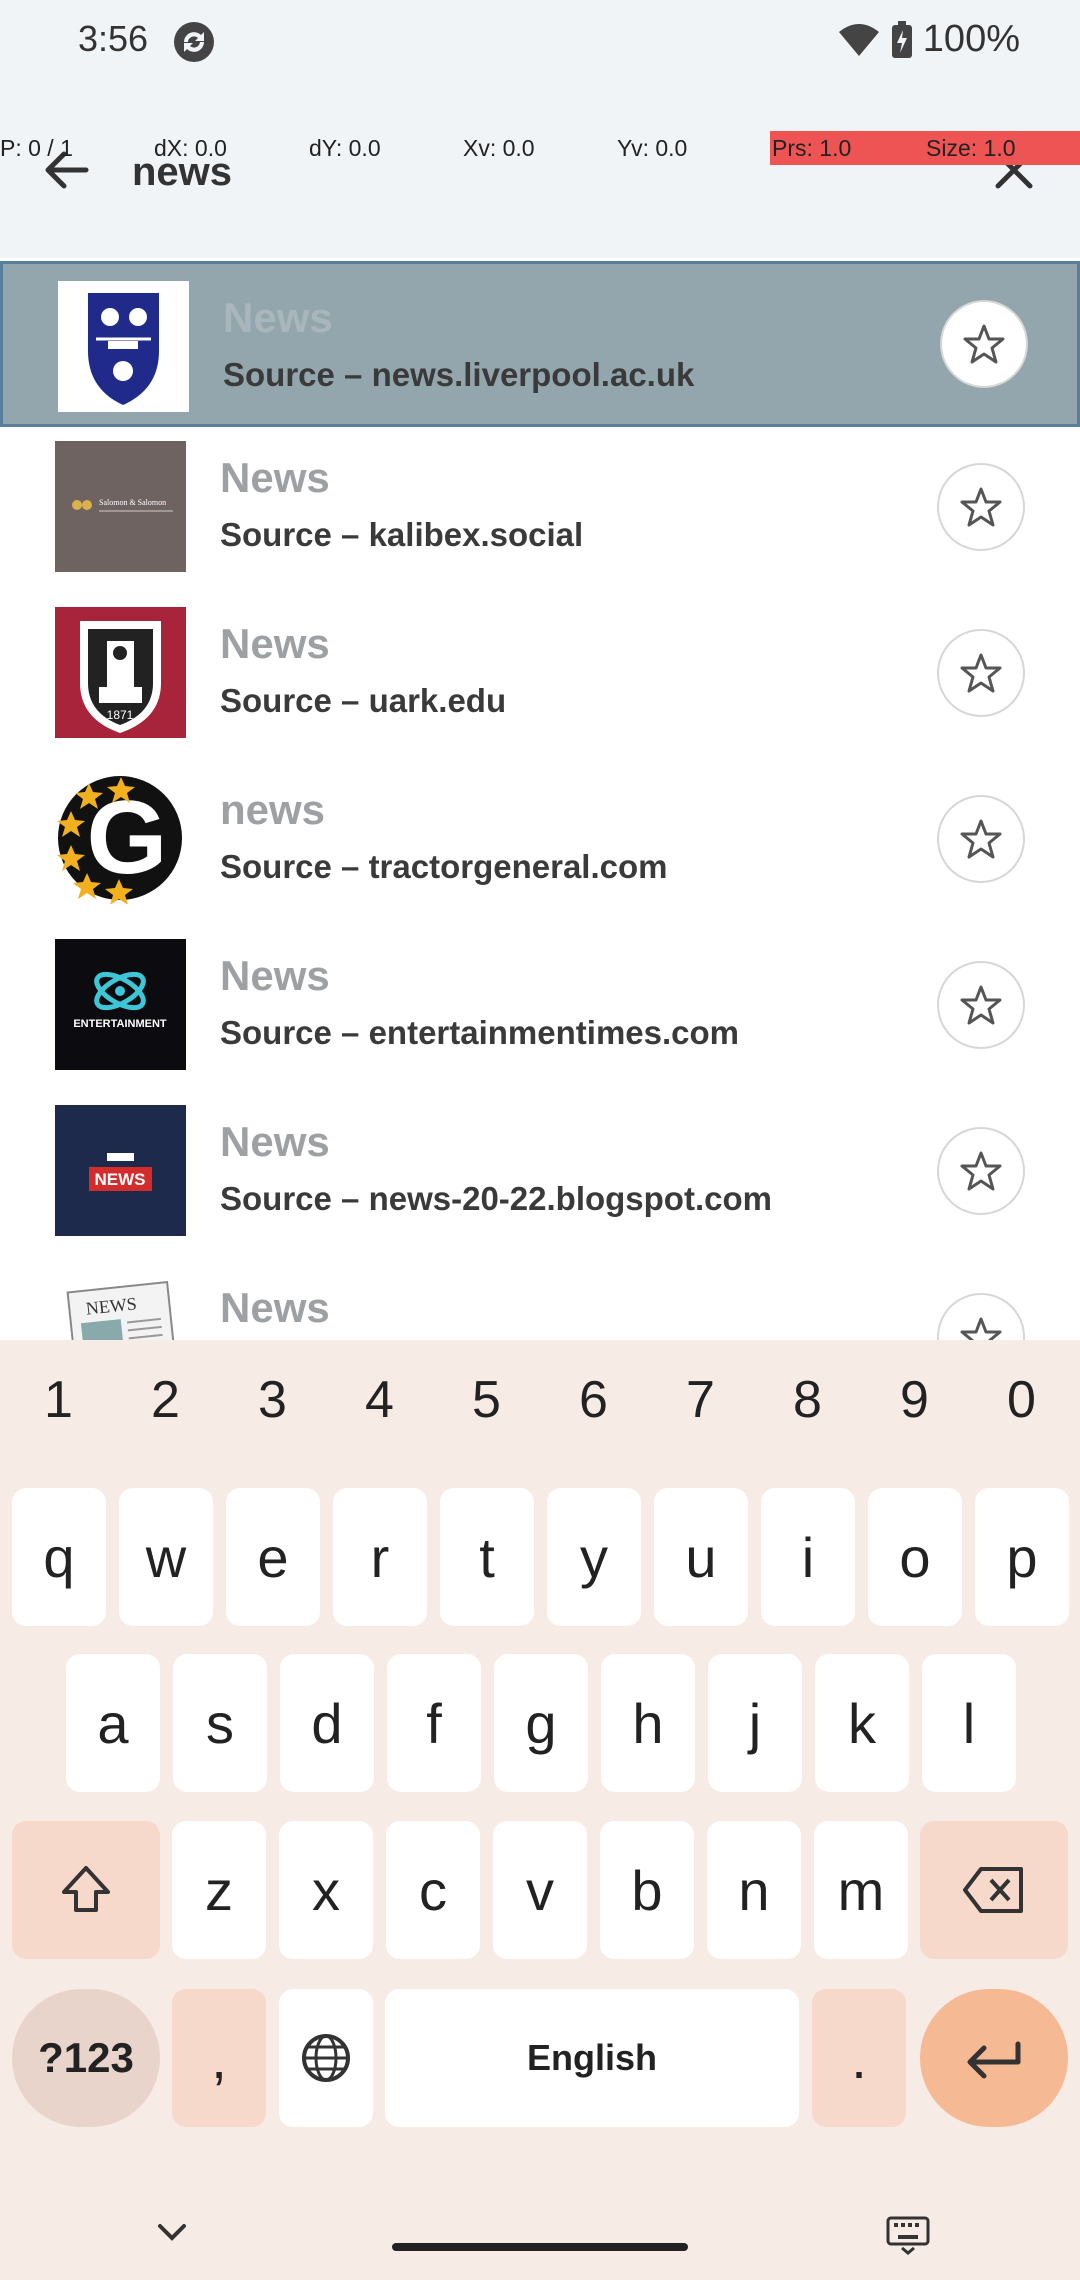 This screenshot has width=1080, height=2280. Describe the element at coordinates (113, 1723) in the screenshot. I see `key-a: a` at that location.